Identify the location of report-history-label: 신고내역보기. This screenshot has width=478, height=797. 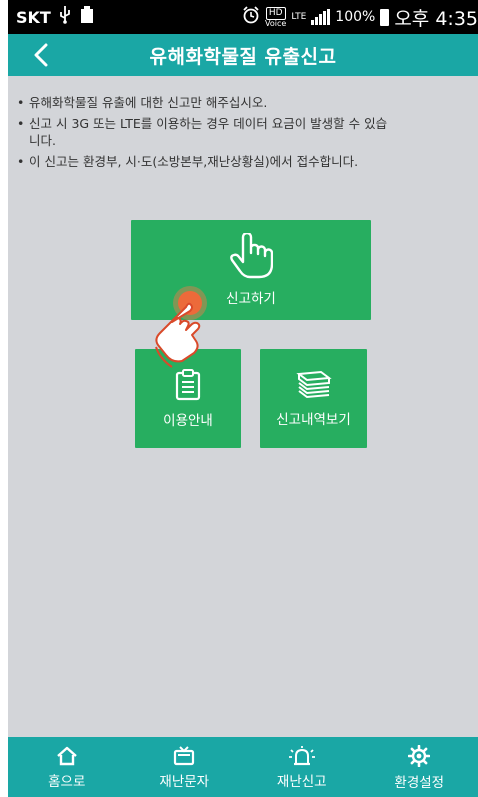
(313, 419).